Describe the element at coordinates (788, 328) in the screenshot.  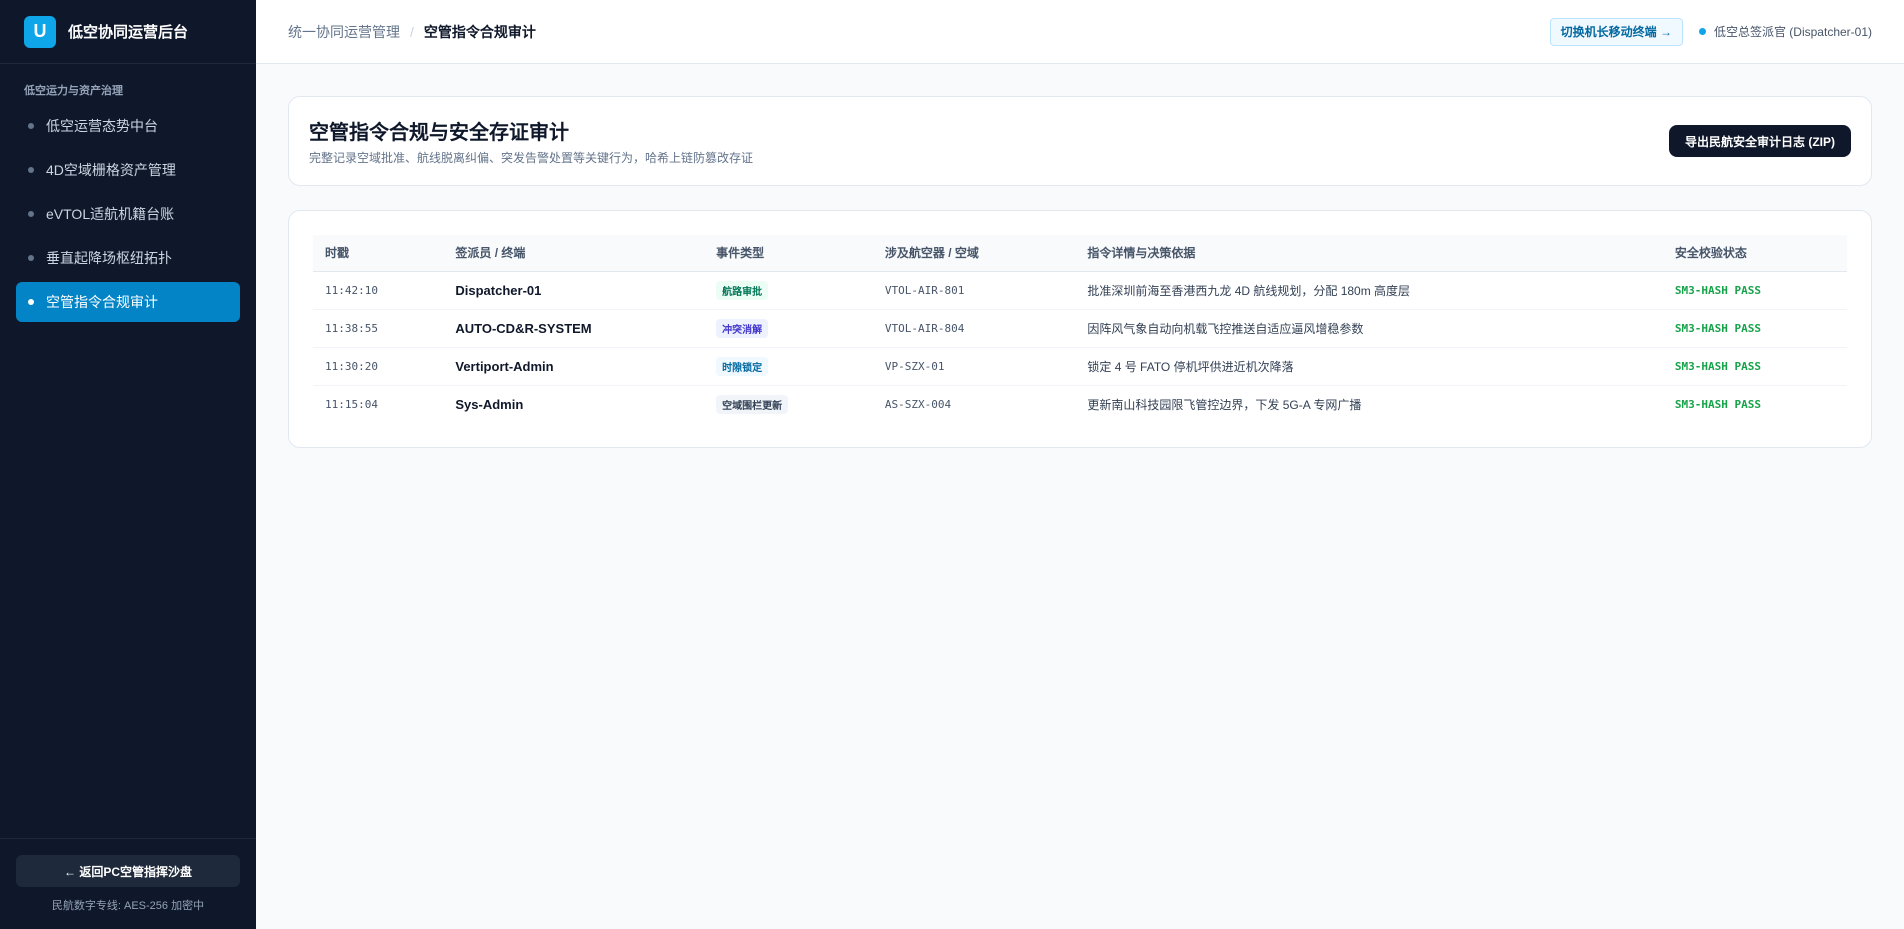
I see `cell-event: 冲突消解` at that location.